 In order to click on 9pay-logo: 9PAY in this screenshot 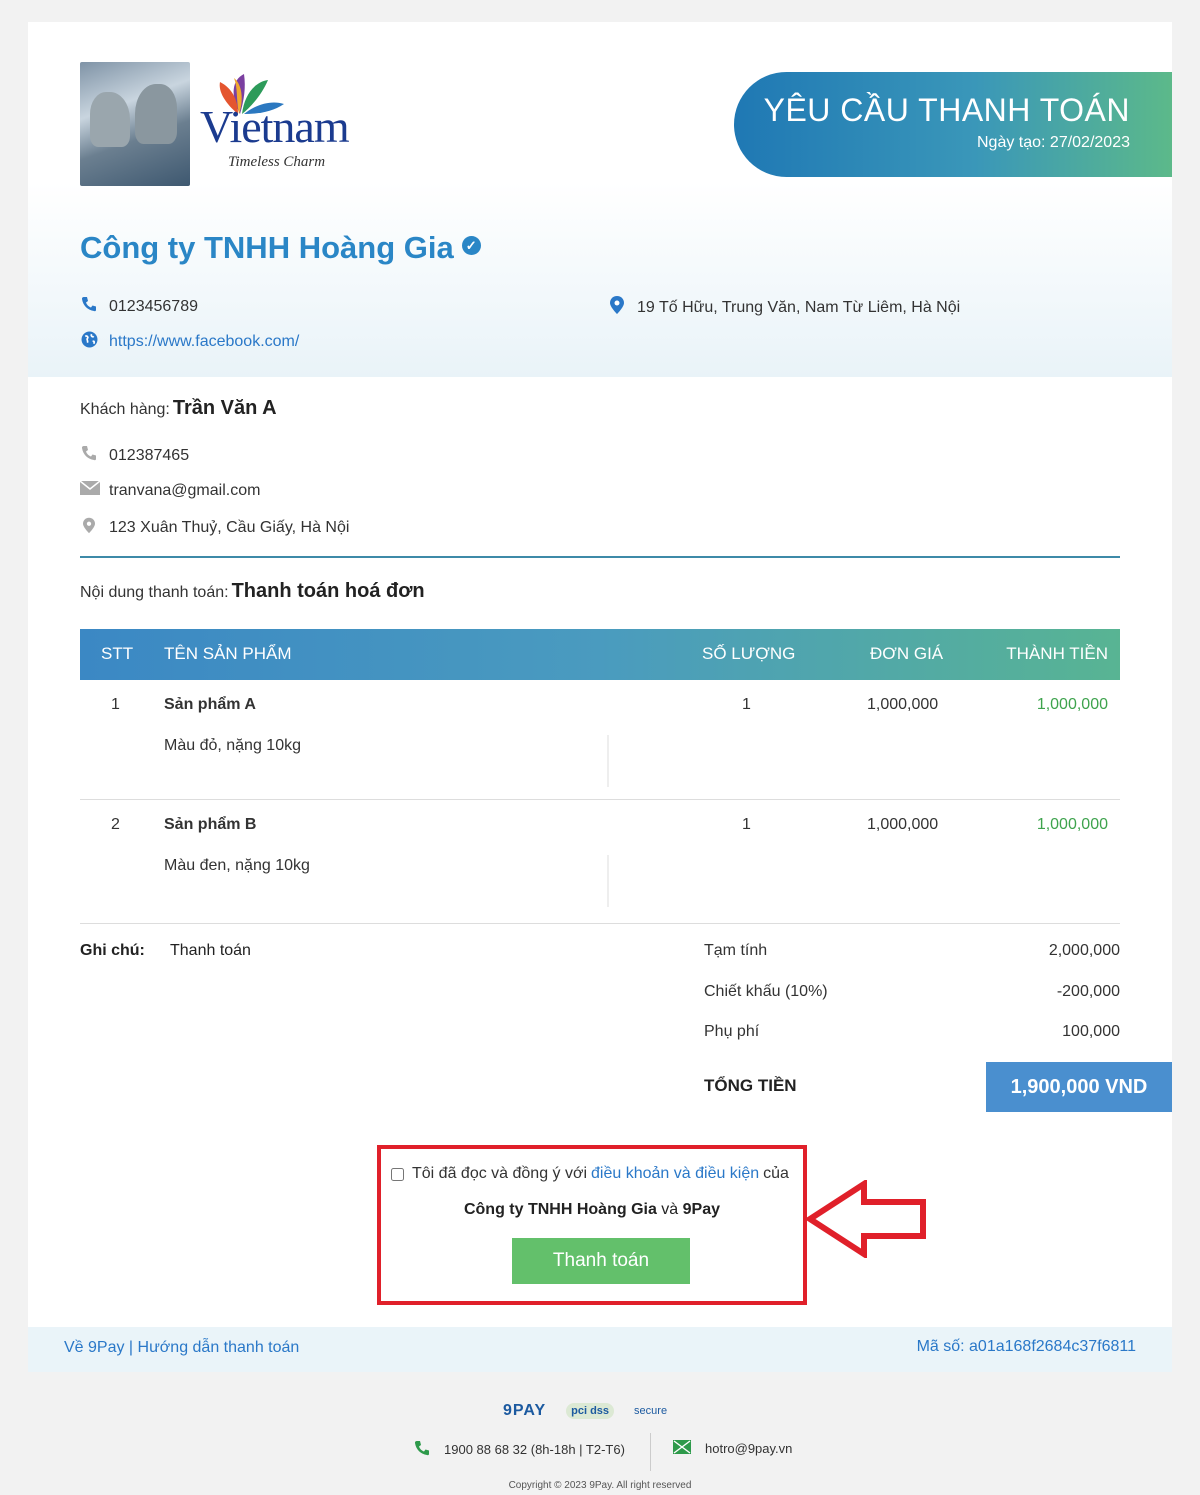, I will do `click(525, 1410)`.